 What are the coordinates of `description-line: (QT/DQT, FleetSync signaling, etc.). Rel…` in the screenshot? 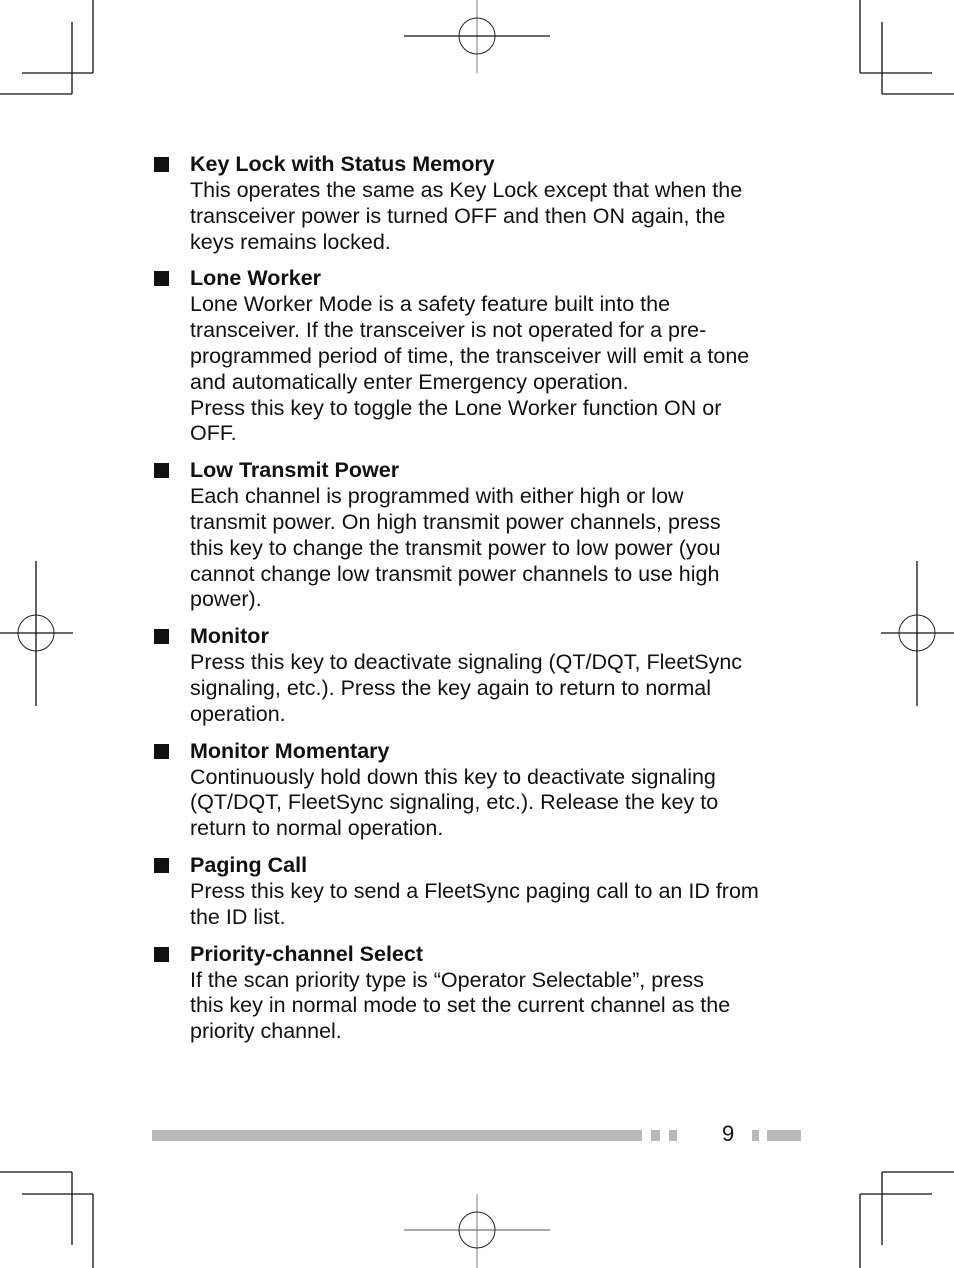 It's located at (454, 802).